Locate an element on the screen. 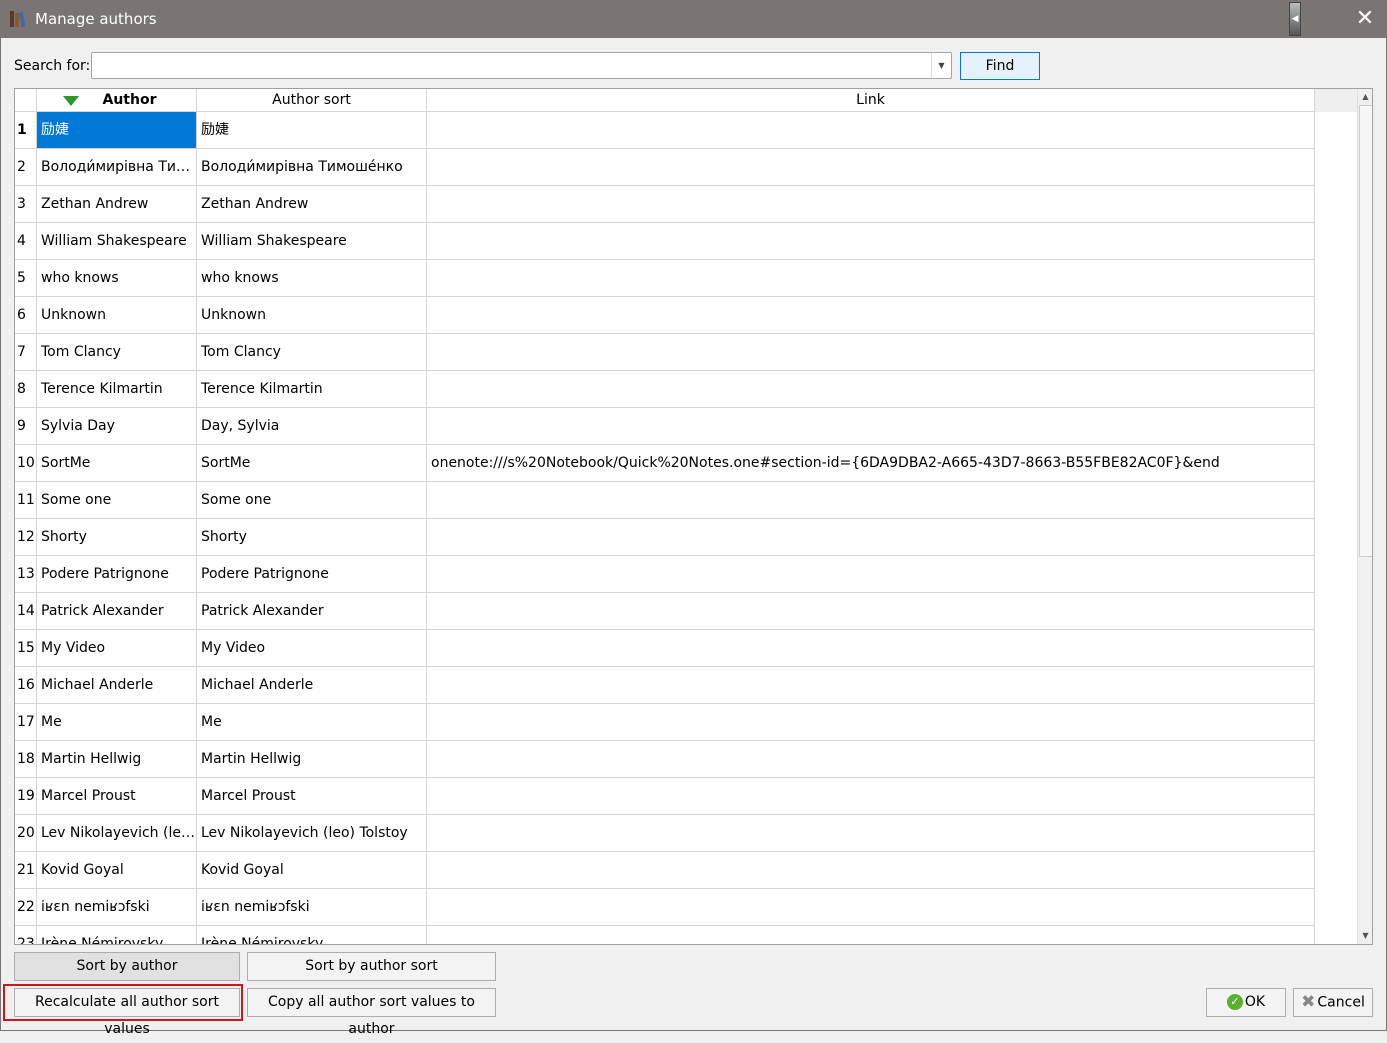 The height and width of the screenshot is (1043, 1387). table-row: 6 Unknown Unknown is located at coordinates (665, 315).